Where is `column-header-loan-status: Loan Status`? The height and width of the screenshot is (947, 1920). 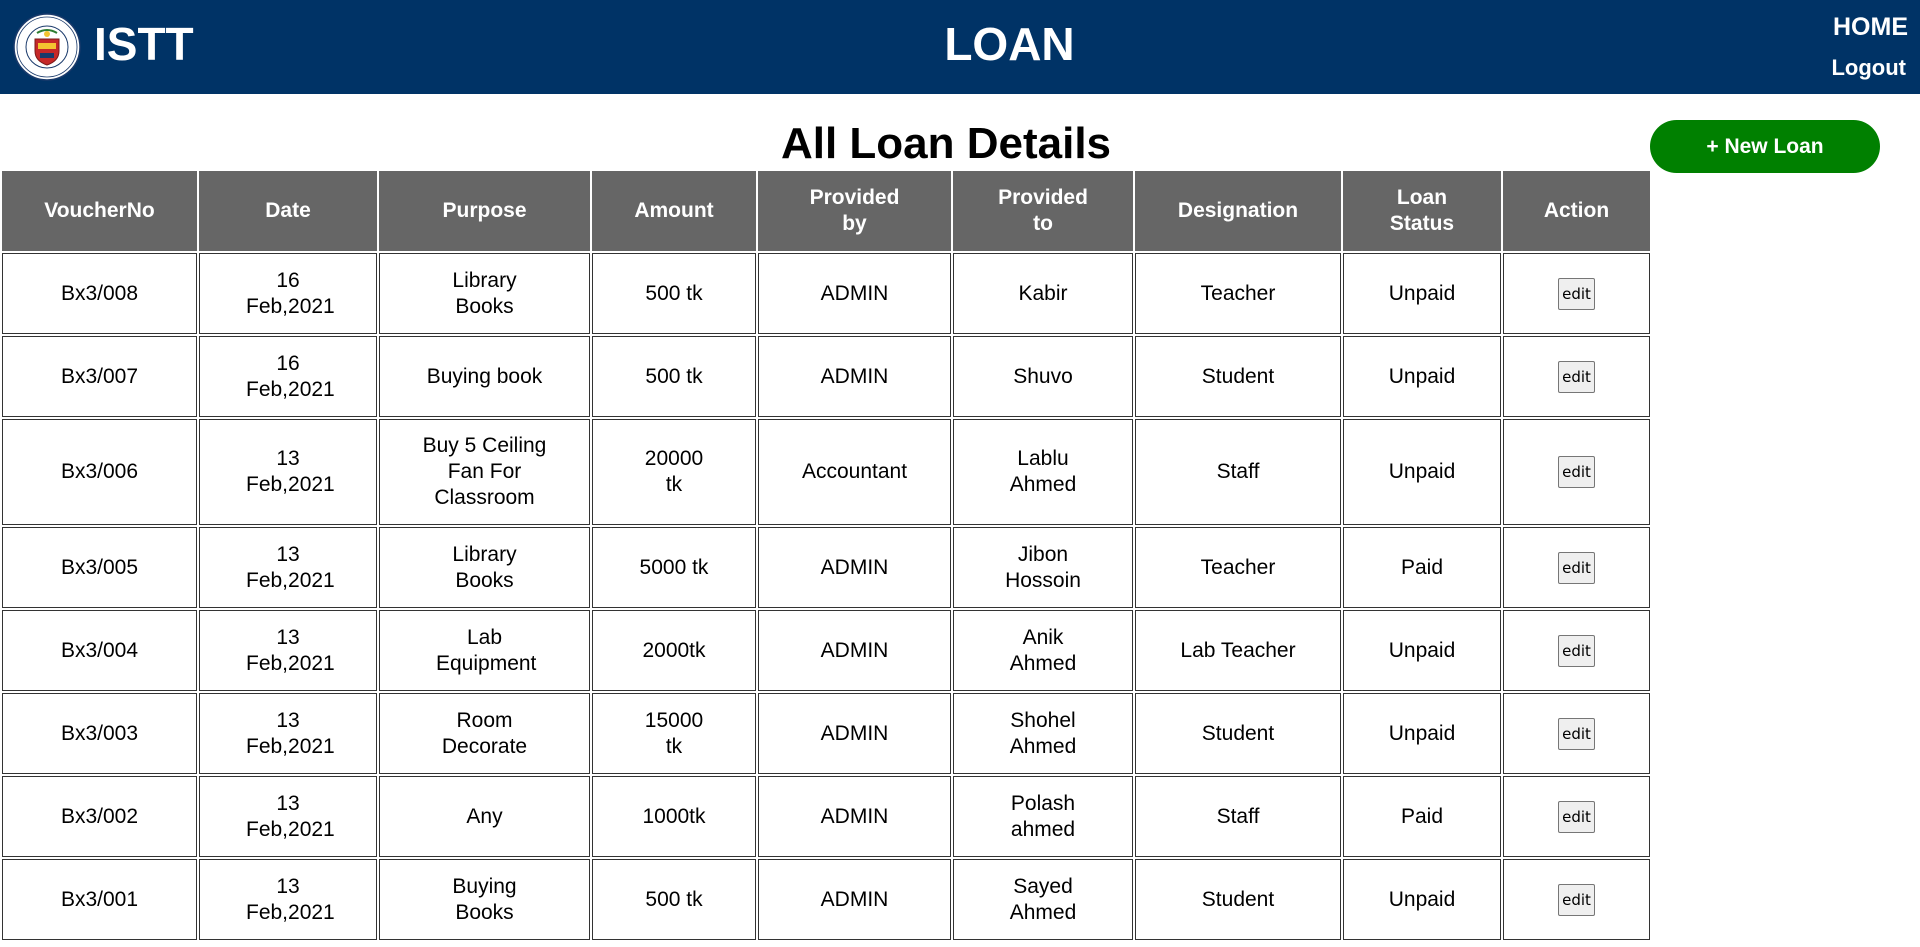 column-header-loan-status: Loan Status is located at coordinates (1422, 211).